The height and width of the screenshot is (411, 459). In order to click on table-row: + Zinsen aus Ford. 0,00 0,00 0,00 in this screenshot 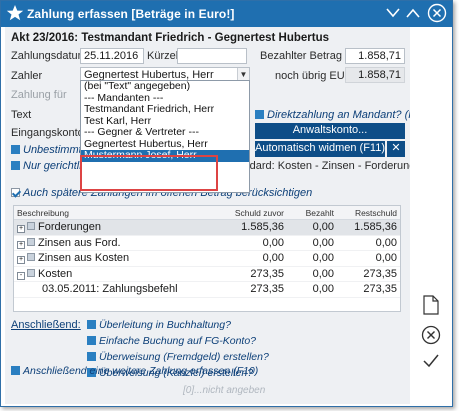, I will do `click(207, 243)`.